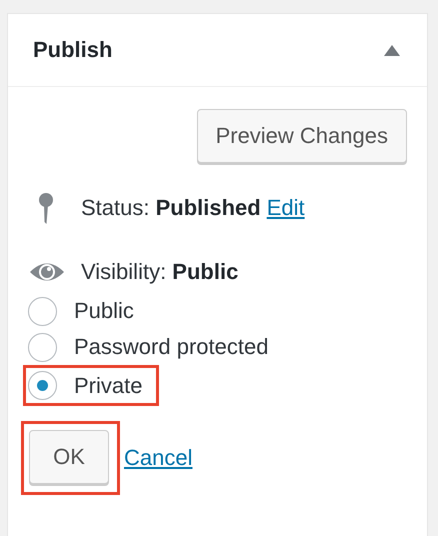 This screenshot has height=536, width=438. I want to click on radio-label: Public, so click(104, 311).